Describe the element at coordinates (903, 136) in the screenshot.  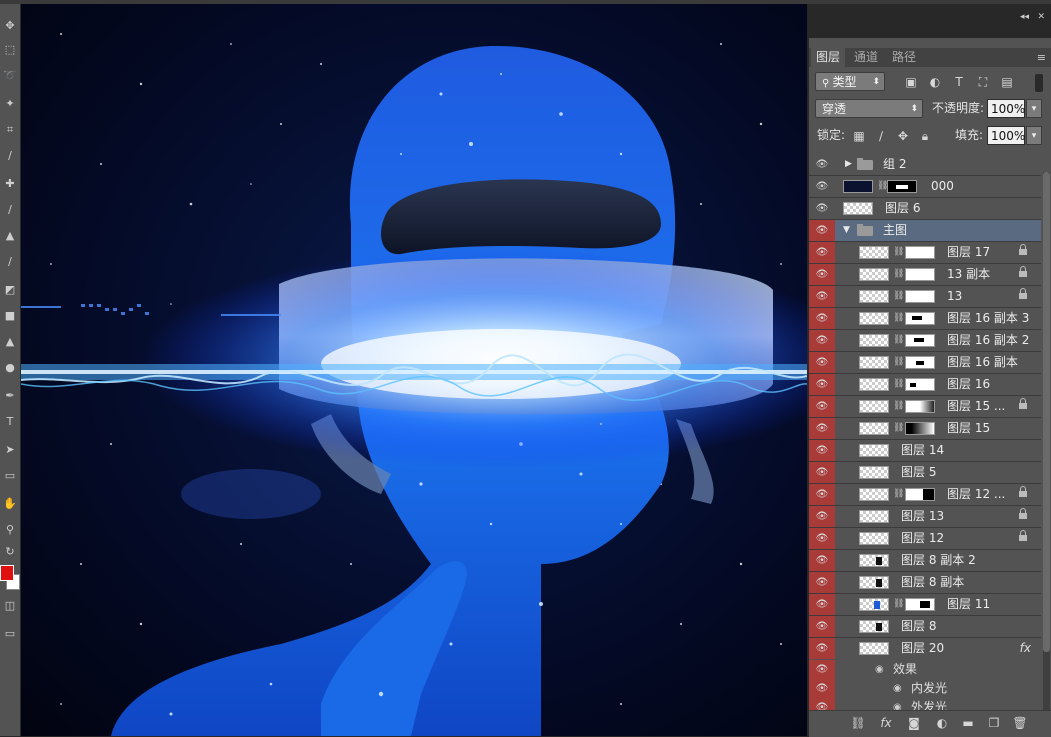
I see `lock-position-icon: ✥` at that location.